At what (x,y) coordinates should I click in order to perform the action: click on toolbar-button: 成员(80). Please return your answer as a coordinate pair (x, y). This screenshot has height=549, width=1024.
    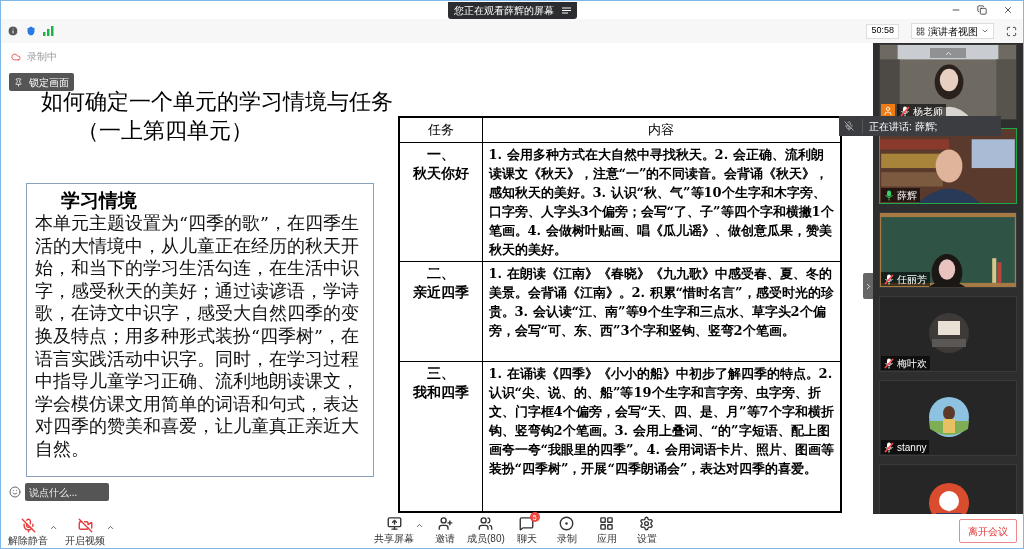
    Looking at the image, I should click on (486, 529).